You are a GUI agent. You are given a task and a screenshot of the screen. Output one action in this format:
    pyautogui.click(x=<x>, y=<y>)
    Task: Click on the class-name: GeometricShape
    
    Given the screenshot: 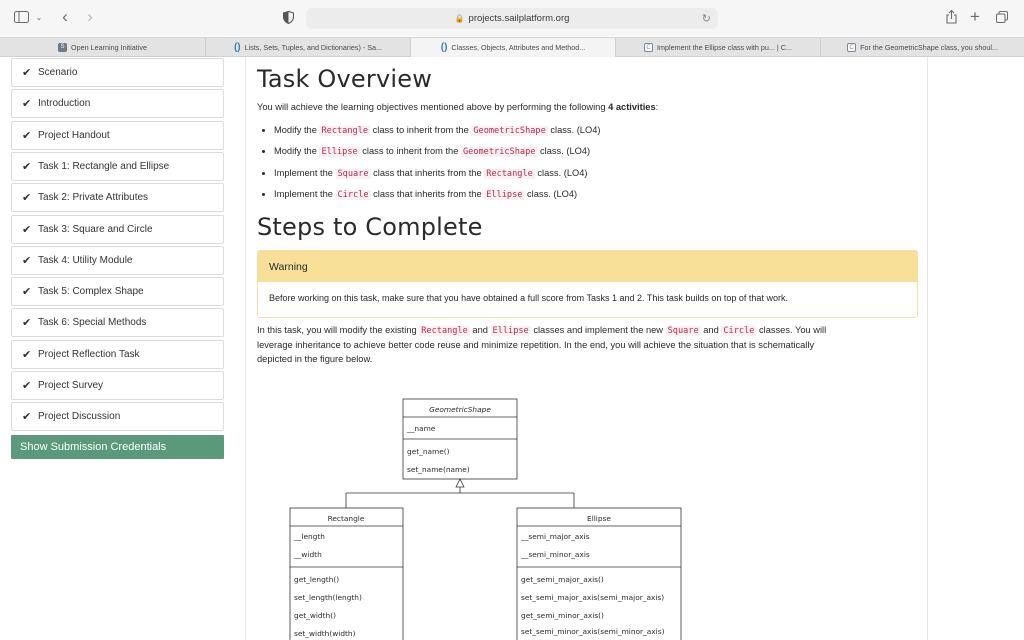 What is the action you would take?
    pyautogui.click(x=460, y=409)
    